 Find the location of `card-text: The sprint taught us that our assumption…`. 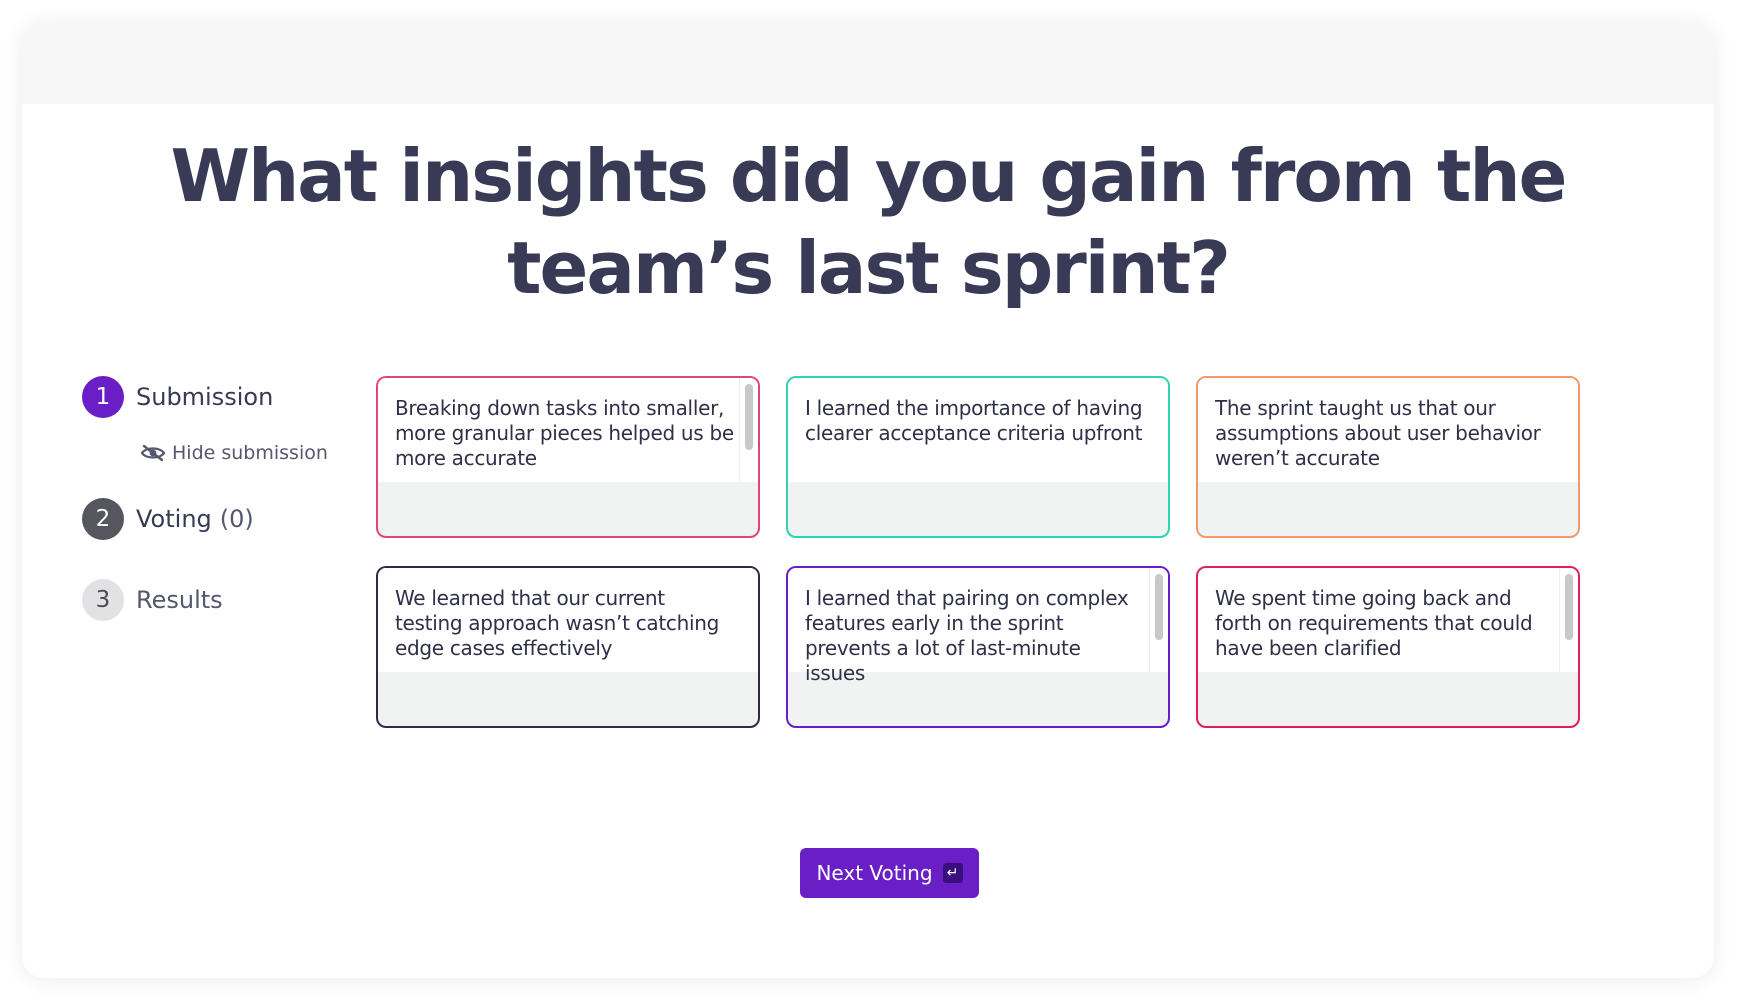

card-text: The sprint taught us that our assumption… is located at coordinates (1378, 433).